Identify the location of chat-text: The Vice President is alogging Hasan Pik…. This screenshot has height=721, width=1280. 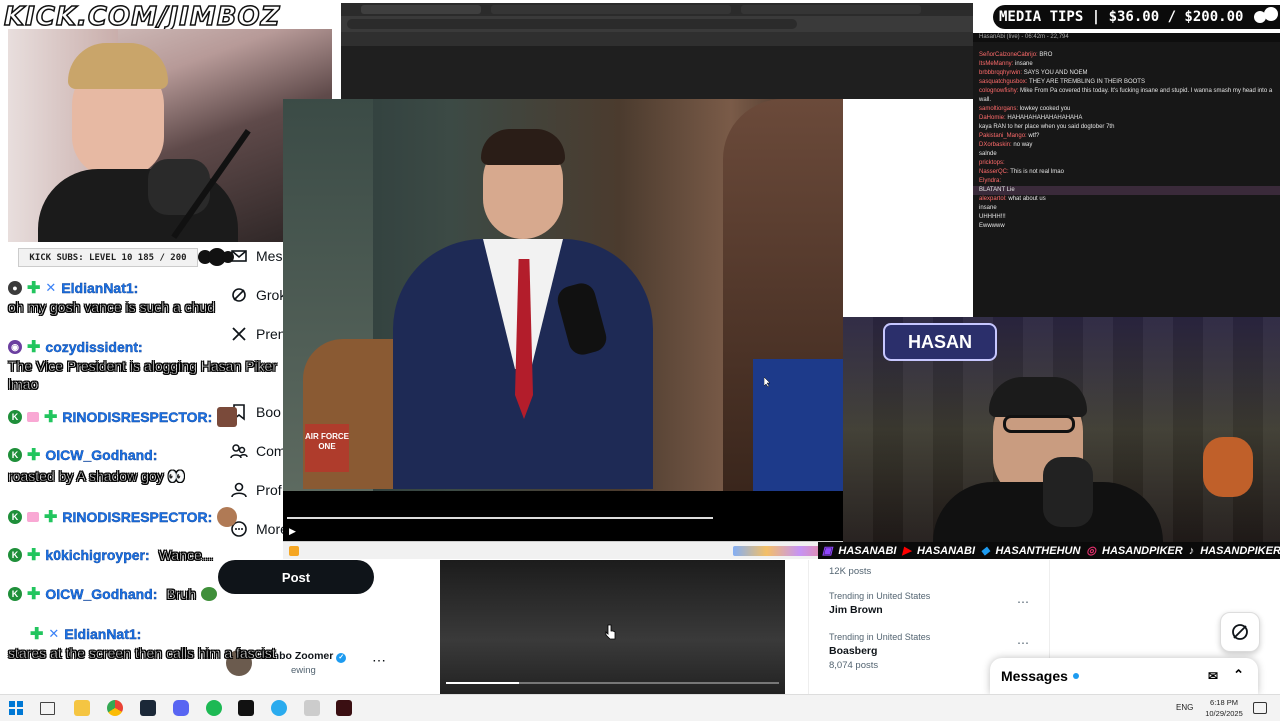
(143, 375).